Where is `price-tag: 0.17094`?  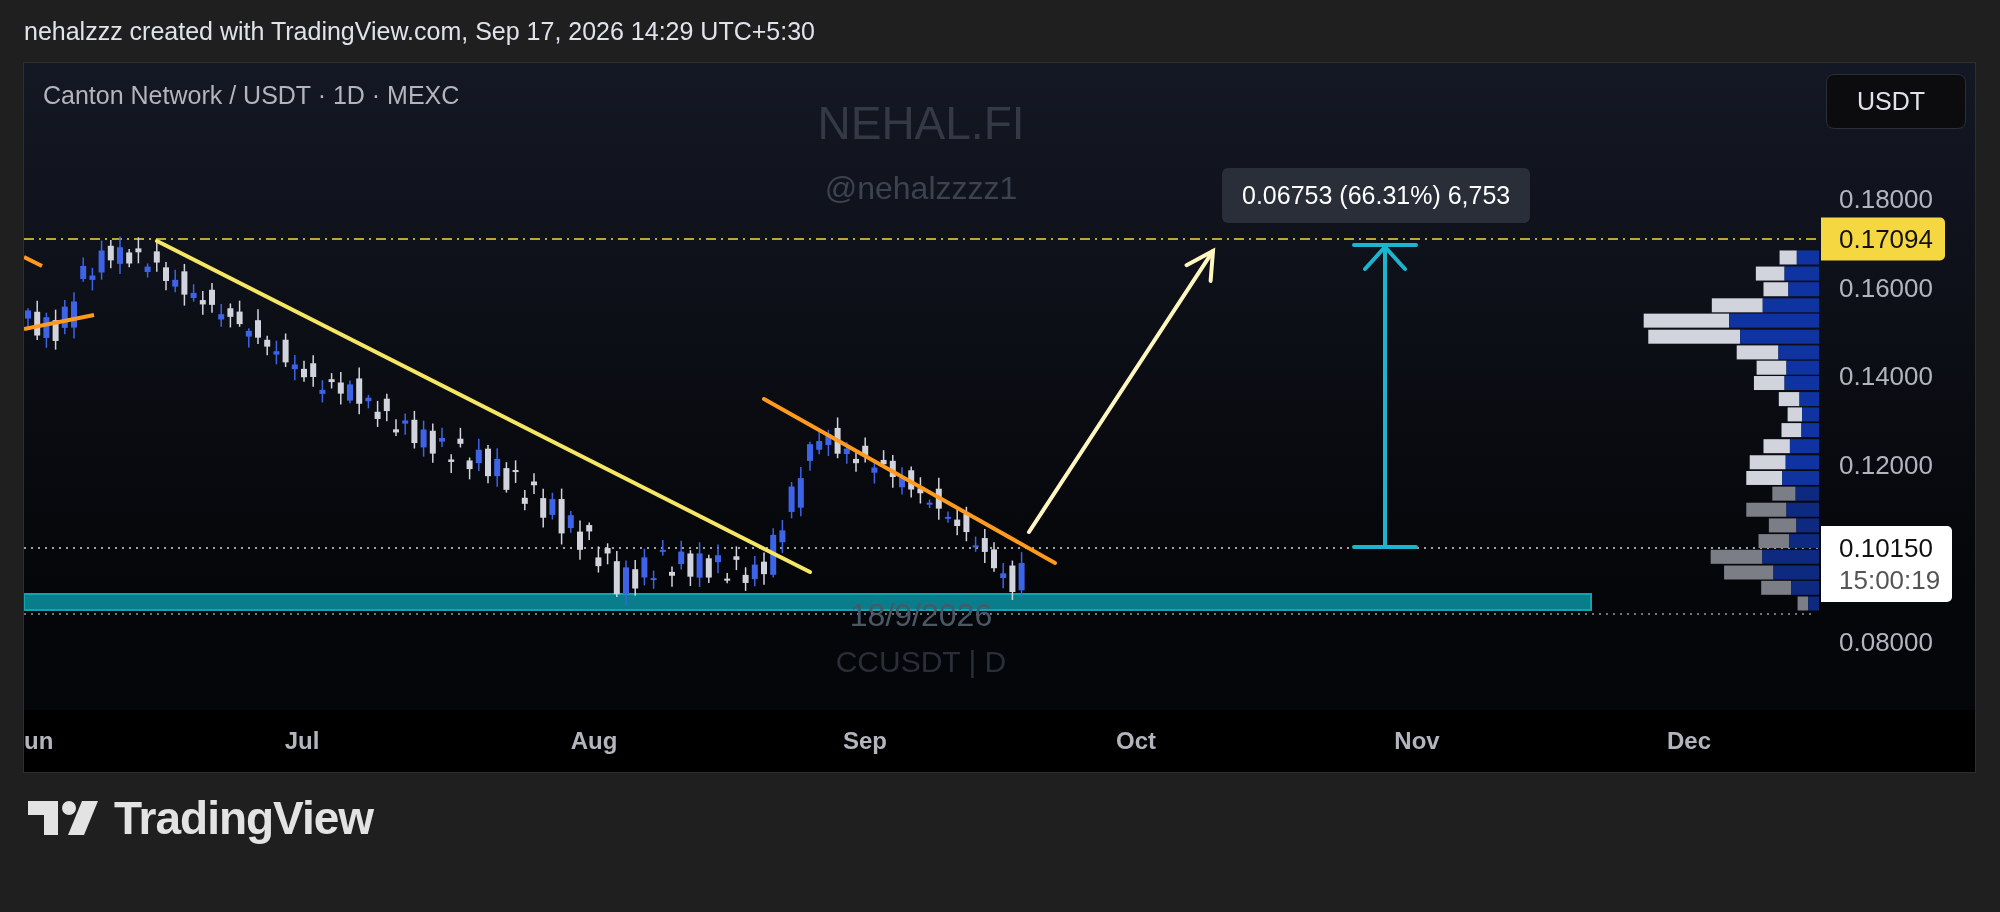
price-tag: 0.17094 is located at coordinates (1883, 239).